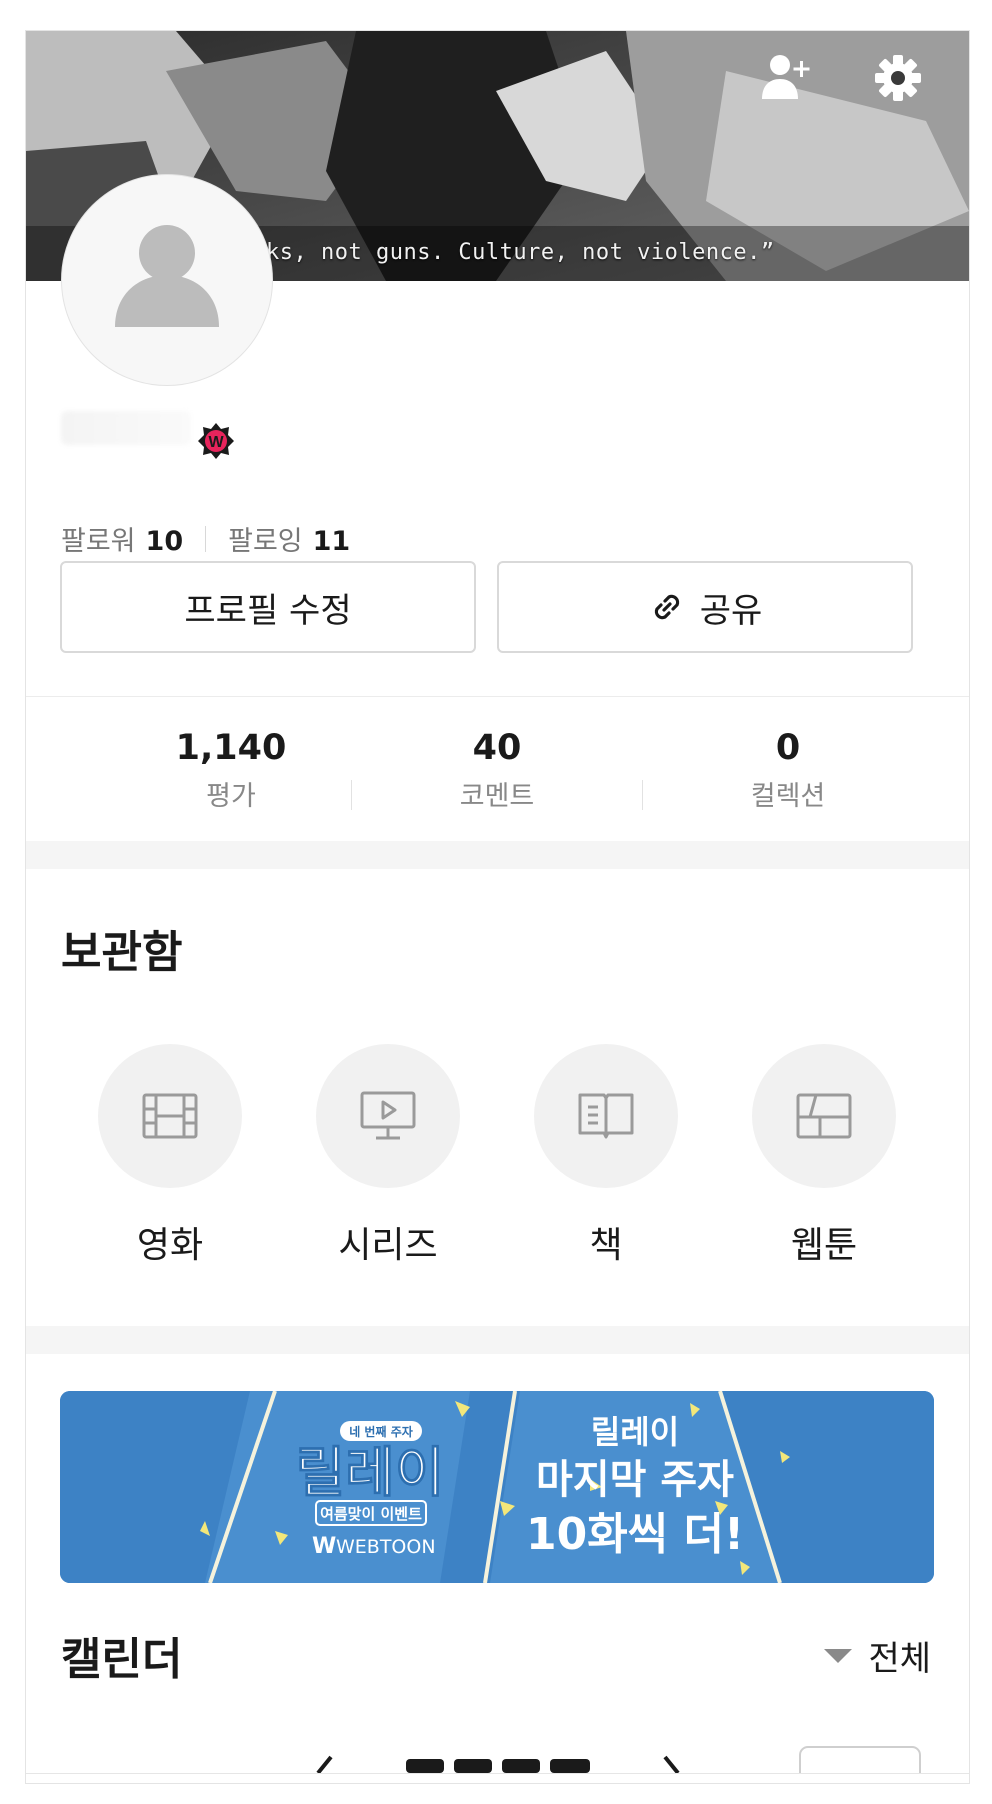 The image size is (992, 1804). Describe the element at coordinates (388, 1245) in the screenshot. I see `storage-item-label: 시리즈` at that location.